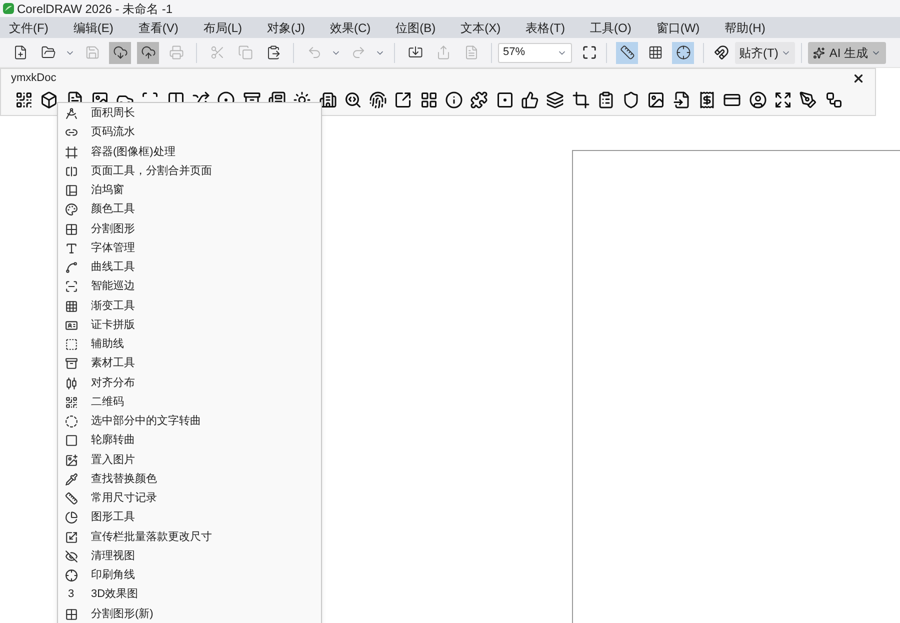 The image size is (900, 623). What do you see at coordinates (189, 325) in the screenshot?
I see `menu-entry: 证卡拼版` at bounding box center [189, 325].